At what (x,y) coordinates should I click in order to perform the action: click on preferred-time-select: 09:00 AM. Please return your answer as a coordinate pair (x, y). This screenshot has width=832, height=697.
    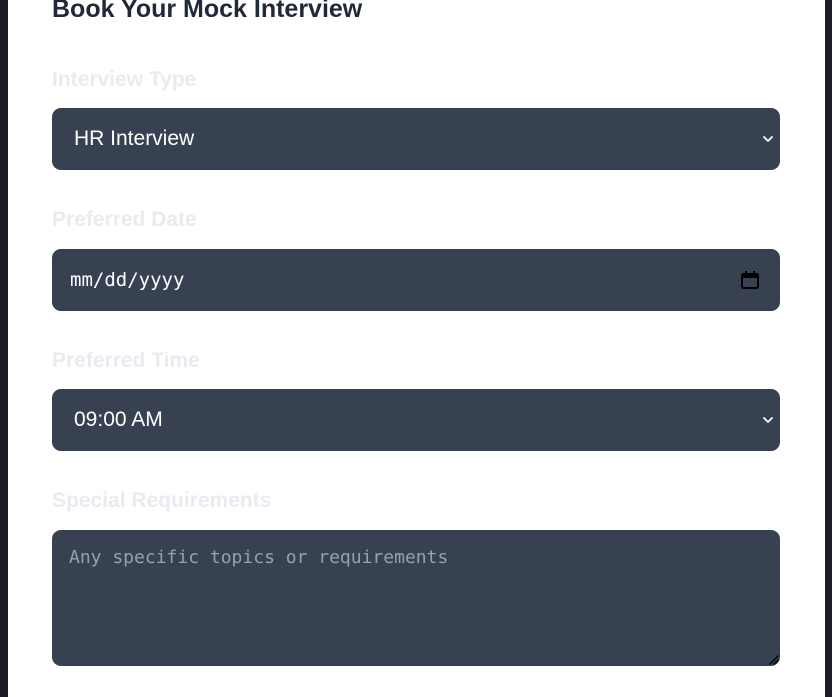
    Looking at the image, I should click on (416, 420).